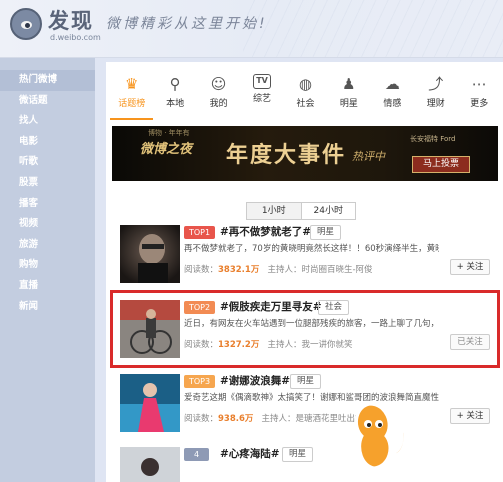  I want to click on category-mine: ☺ 我的, so click(218, 93).